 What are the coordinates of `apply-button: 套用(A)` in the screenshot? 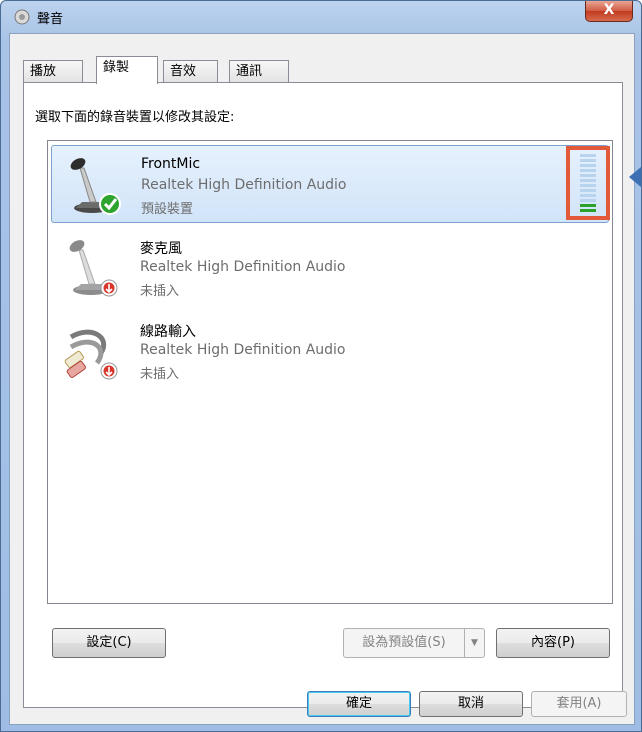 It's located at (579, 704).